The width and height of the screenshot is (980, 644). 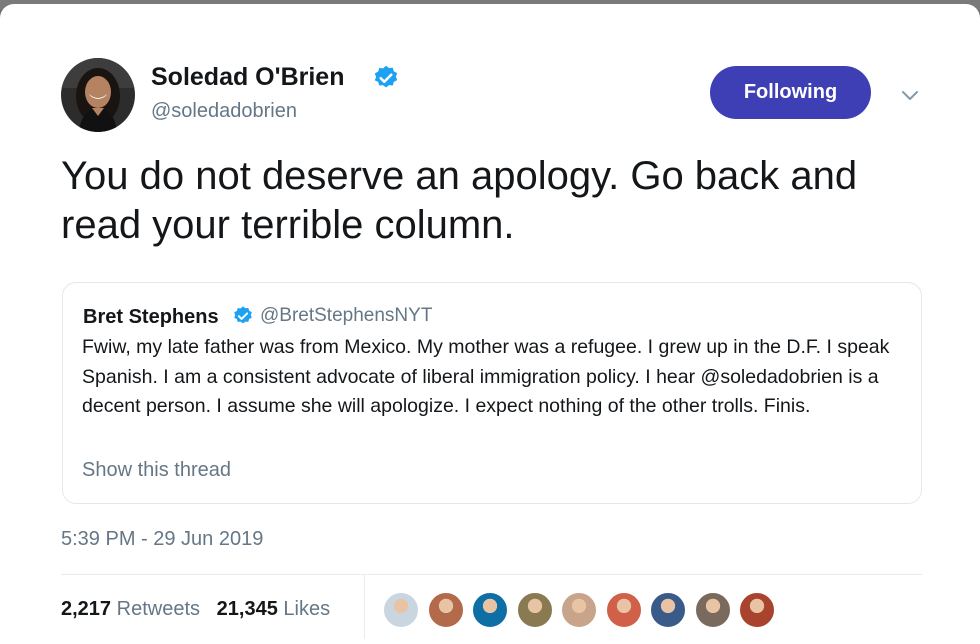 I want to click on liker-avatars, so click(x=583, y=610).